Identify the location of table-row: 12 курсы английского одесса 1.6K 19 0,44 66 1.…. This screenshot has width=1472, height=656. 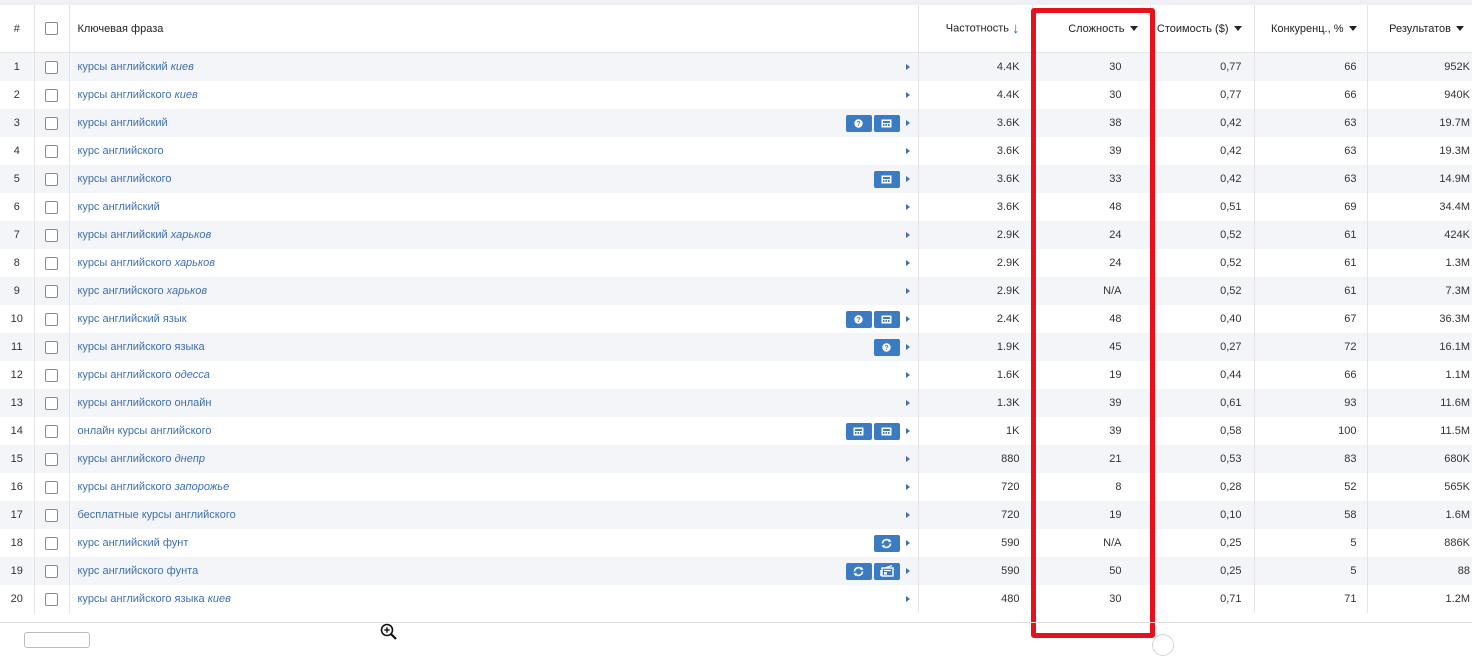
(736, 375).